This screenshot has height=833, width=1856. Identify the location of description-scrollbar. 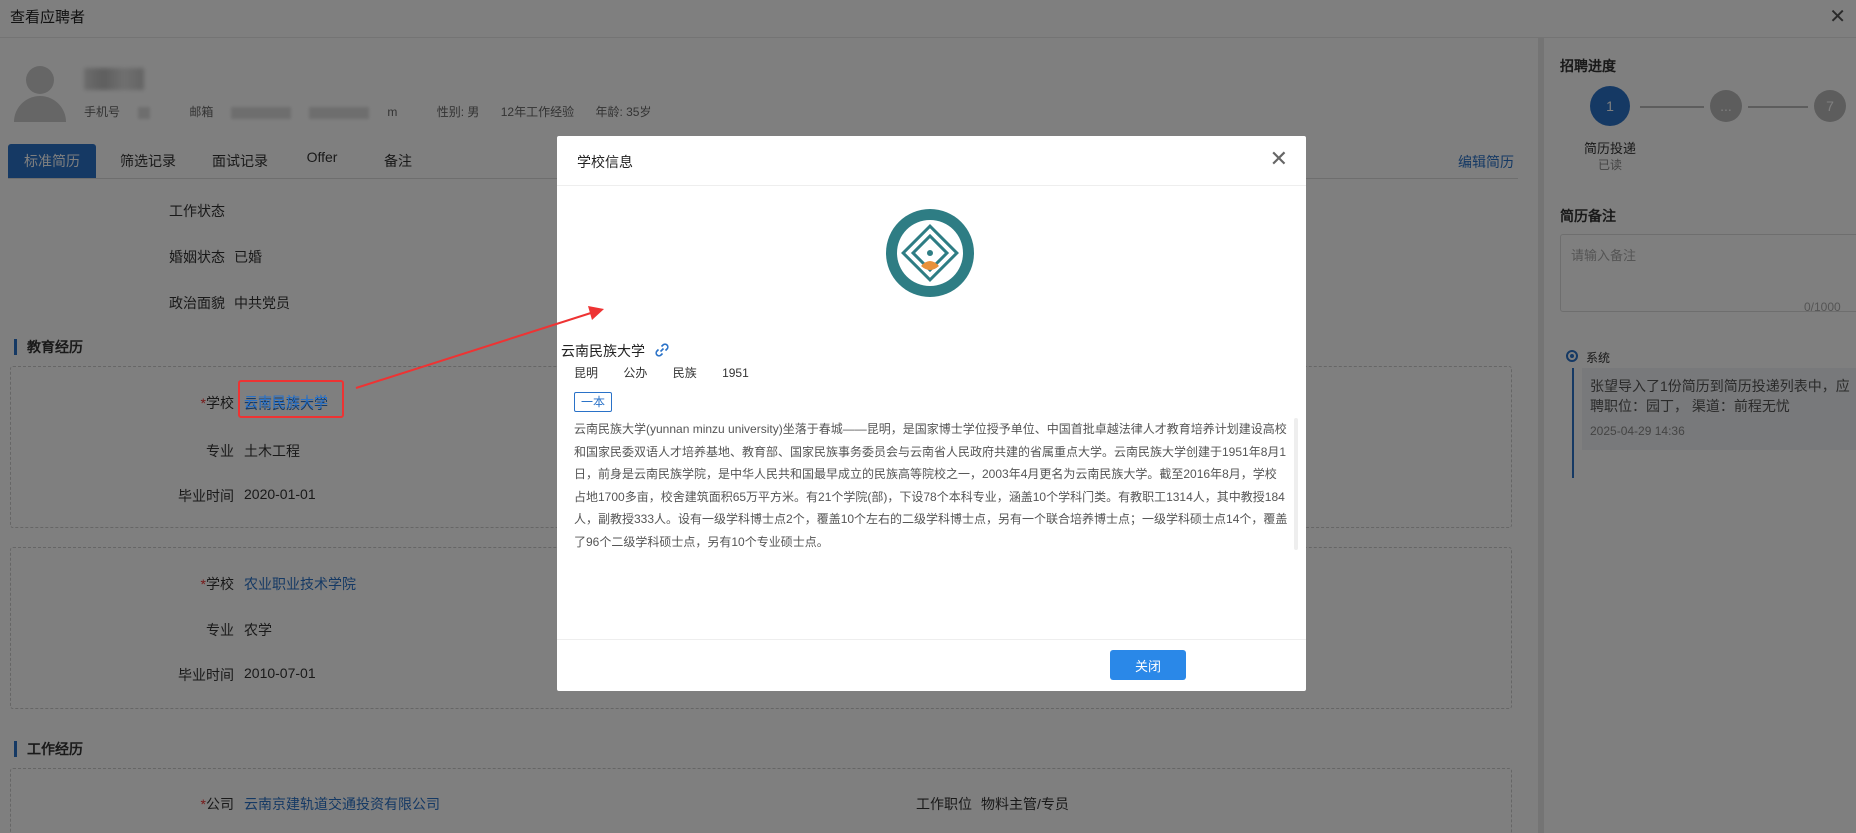
(1296, 484).